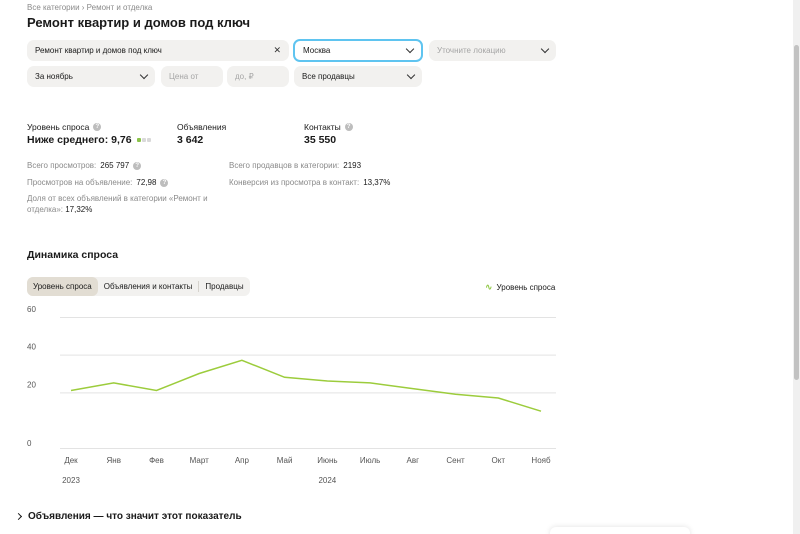 This screenshot has width=800, height=534. I want to click on total-sellers-label: Всего продавцов в категории:, so click(284, 165).